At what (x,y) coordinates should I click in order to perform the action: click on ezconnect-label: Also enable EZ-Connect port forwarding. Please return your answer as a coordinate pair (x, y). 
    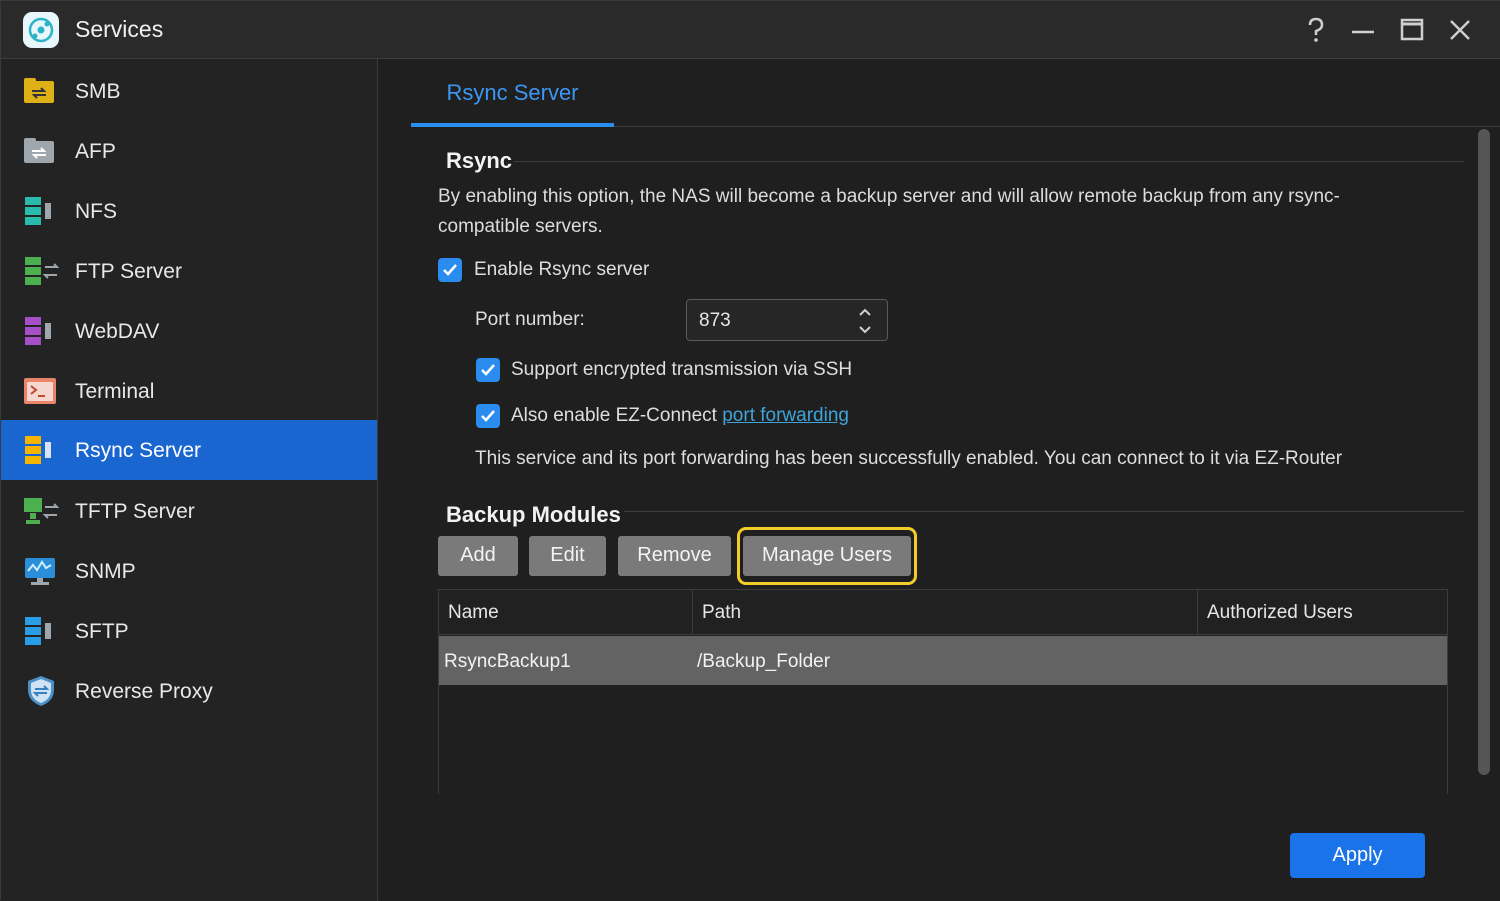
    Looking at the image, I should click on (680, 416).